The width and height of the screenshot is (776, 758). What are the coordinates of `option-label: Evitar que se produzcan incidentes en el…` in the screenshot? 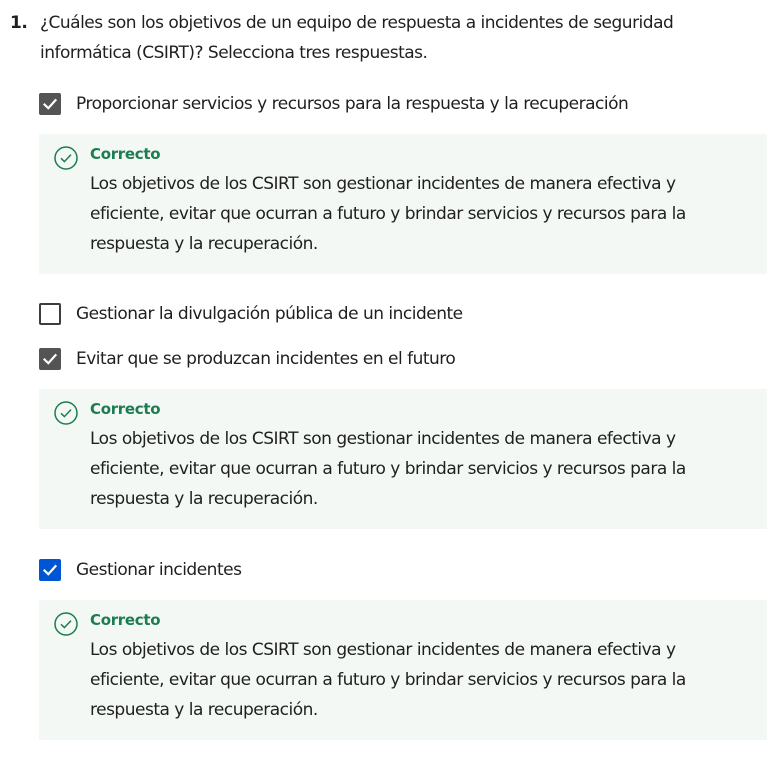 It's located at (266, 359).